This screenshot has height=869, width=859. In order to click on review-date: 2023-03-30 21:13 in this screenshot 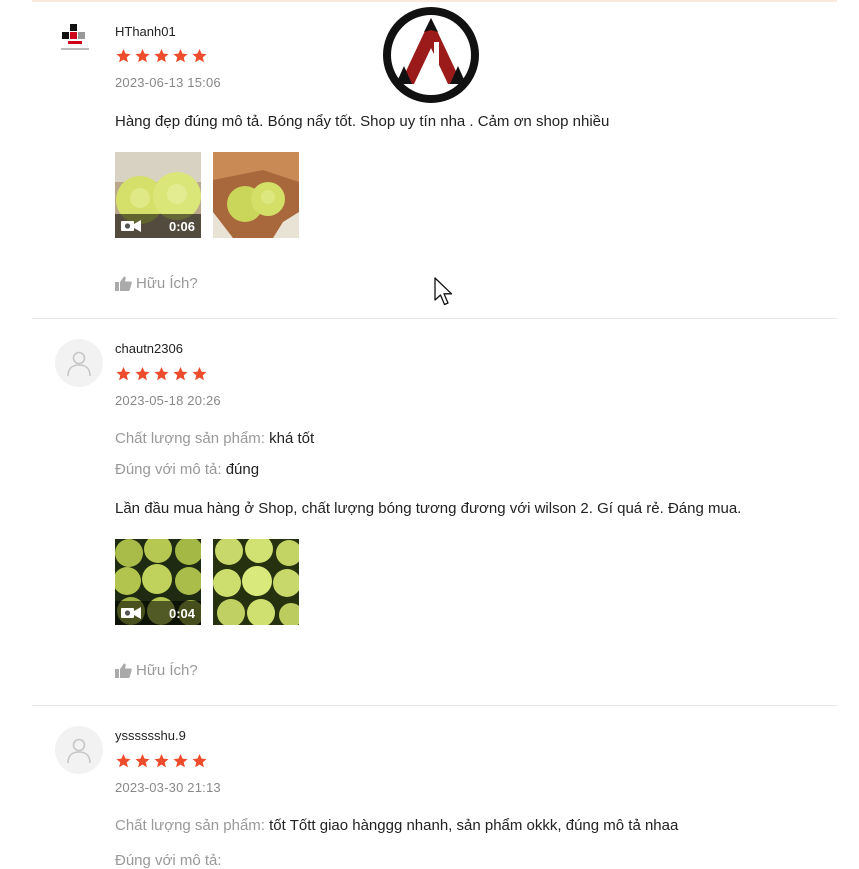, I will do `click(168, 787)`.